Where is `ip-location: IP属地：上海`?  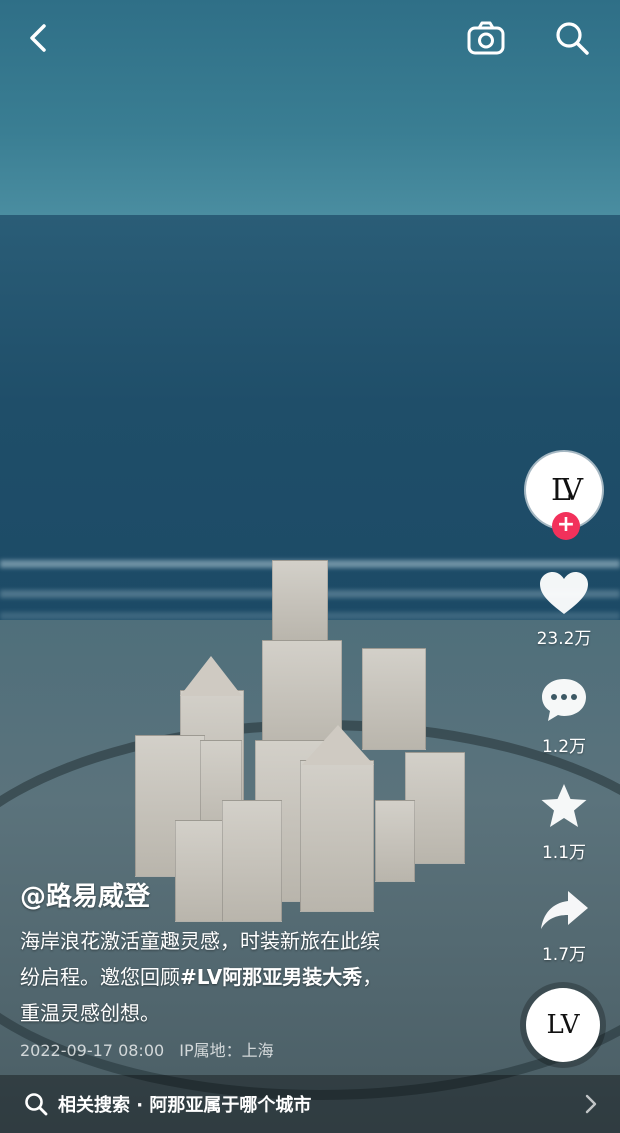
ip-location: IP属地：上海 is located at coordinates (226, 1050).